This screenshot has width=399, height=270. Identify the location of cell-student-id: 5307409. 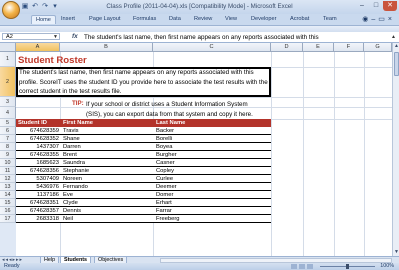
(37, 179).